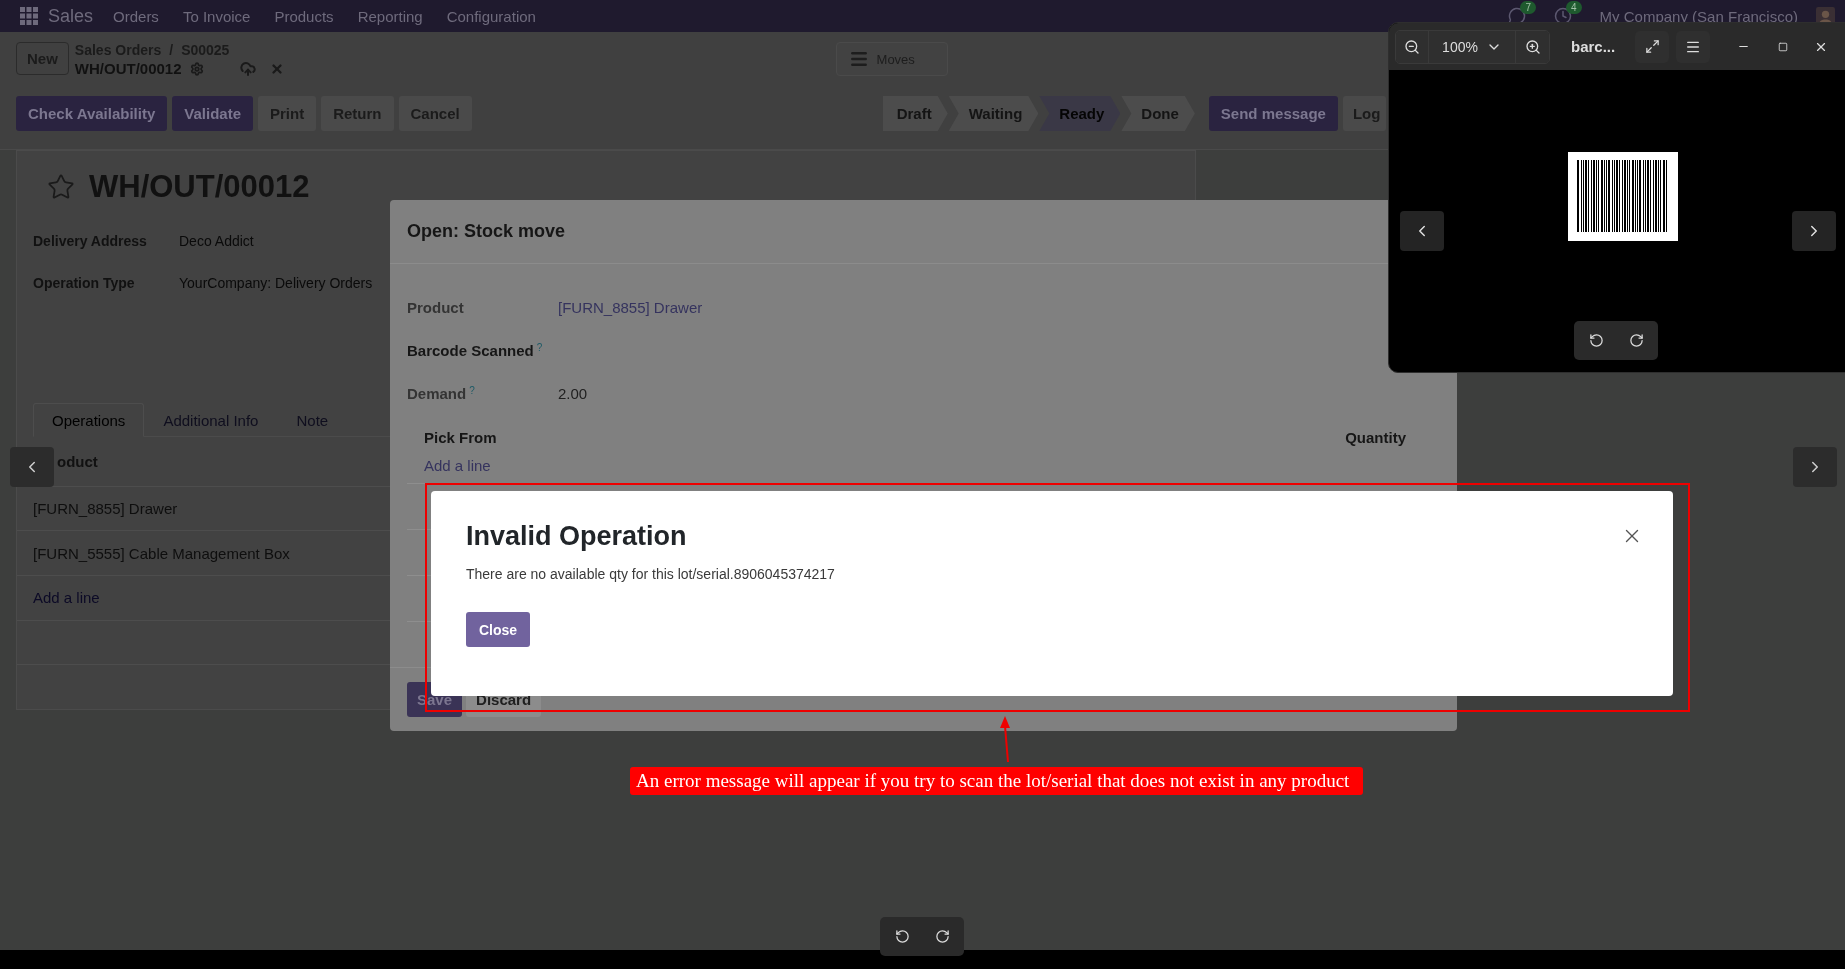 This screenshot has height=969, width=1845. I want to click on zoom-out-button, so click(1412, 46).